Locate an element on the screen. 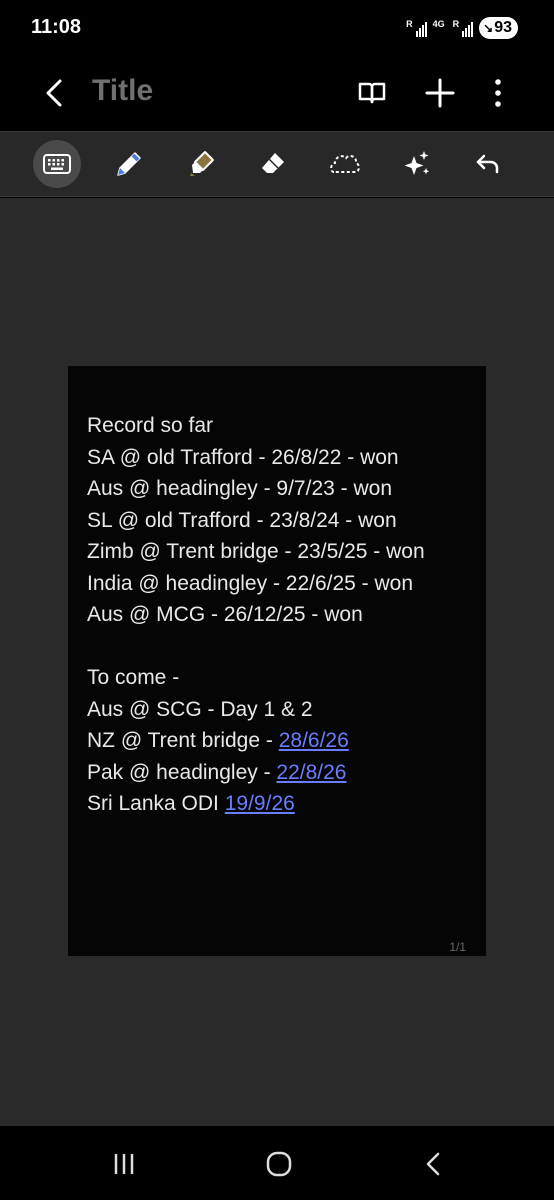 This screenshot has height=1200, width=554. note-line-text: Pak @ headingley - is located at coordinates (182, 772).